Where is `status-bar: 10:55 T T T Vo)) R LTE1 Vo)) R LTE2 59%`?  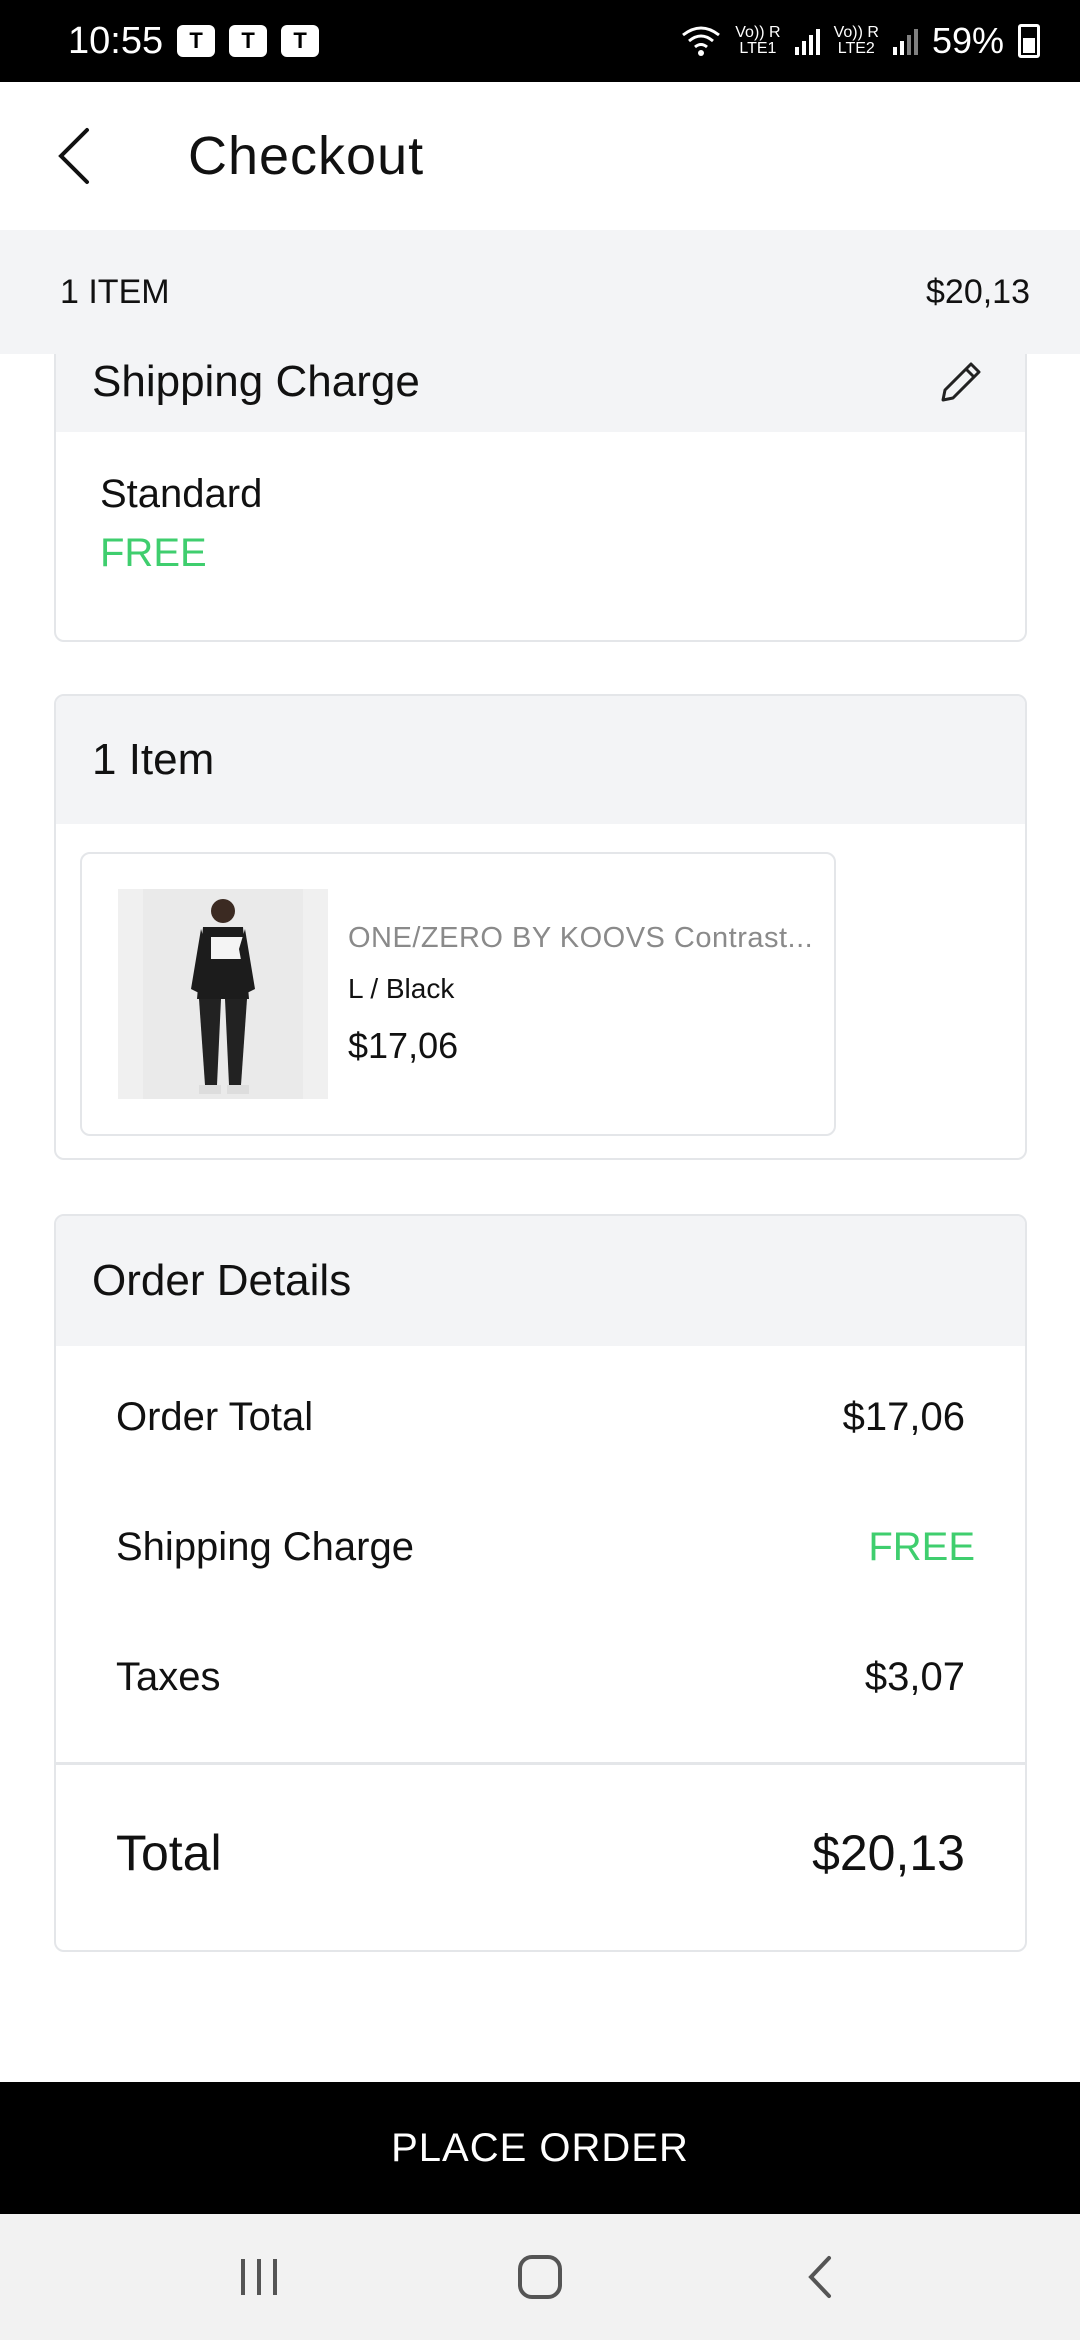 status-bar: 10:55 T T T Vo)) R LTE1 Vo)) R LTE2 59% is located at coordinates (540, 41).